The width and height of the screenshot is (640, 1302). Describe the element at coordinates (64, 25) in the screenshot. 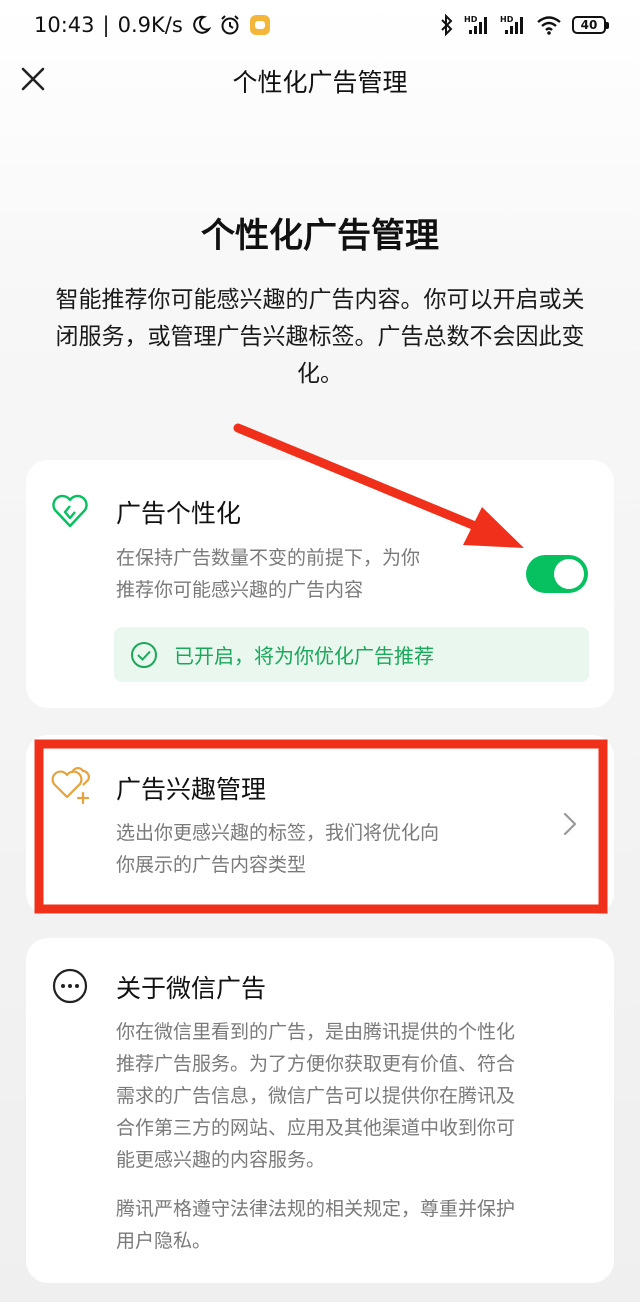

I see `status-time: 10:43` at that location.